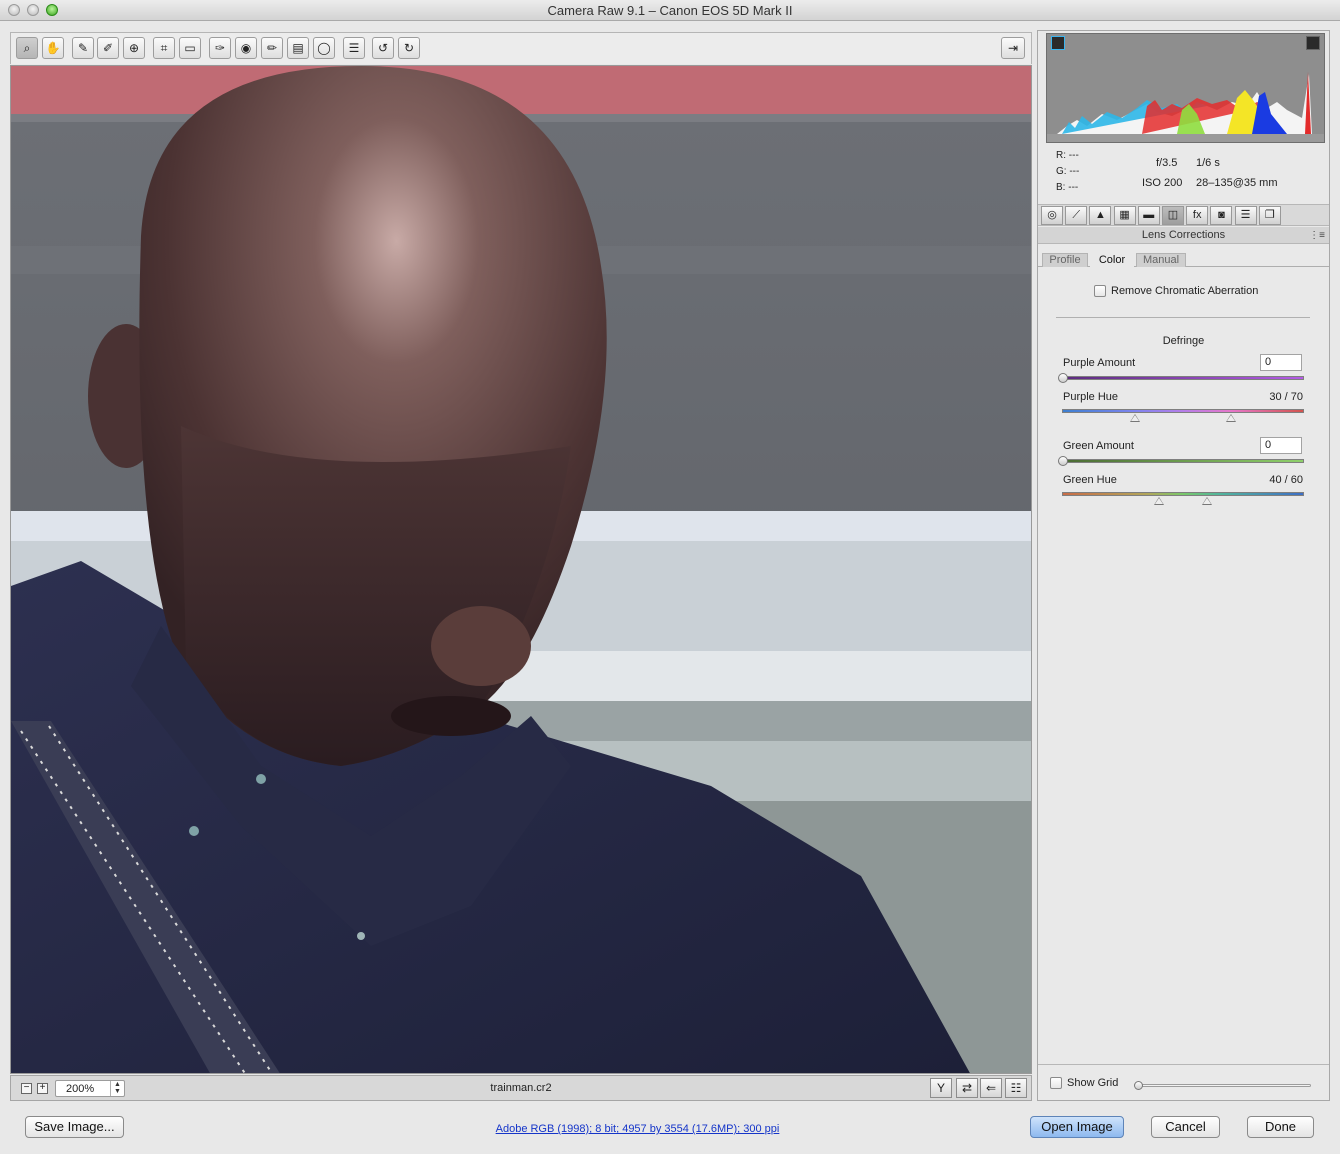 The height and width of the screenshot is (1154, 1340). I want to click on red-eye-tool: ◉, so click(246, 48).